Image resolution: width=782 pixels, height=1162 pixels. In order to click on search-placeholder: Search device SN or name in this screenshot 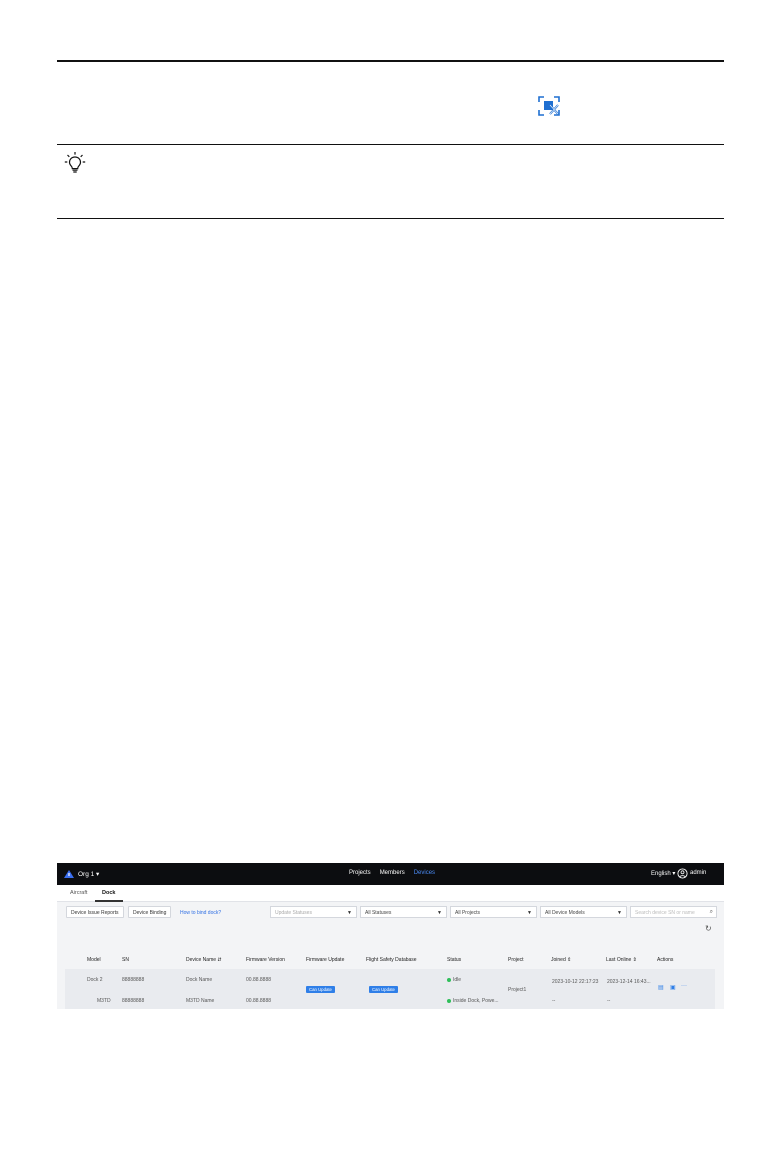, I will do `click(665, 913)`.